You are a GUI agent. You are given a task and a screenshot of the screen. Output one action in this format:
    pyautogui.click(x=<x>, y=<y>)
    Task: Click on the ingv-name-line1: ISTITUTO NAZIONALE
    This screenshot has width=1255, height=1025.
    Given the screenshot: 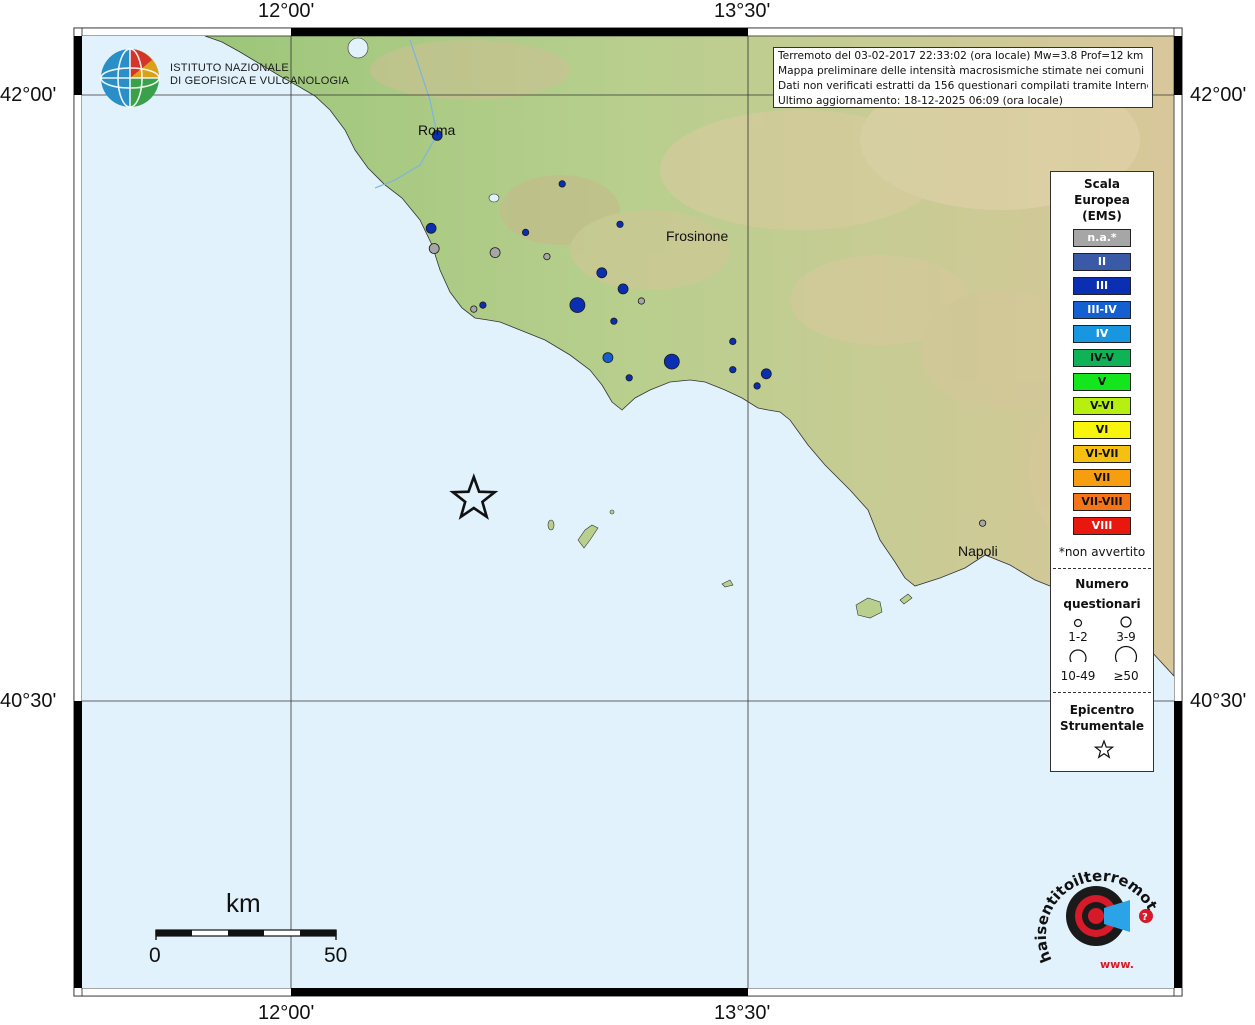 What is the action you would take?
    pyautogui.click(x=229, y=68)
    